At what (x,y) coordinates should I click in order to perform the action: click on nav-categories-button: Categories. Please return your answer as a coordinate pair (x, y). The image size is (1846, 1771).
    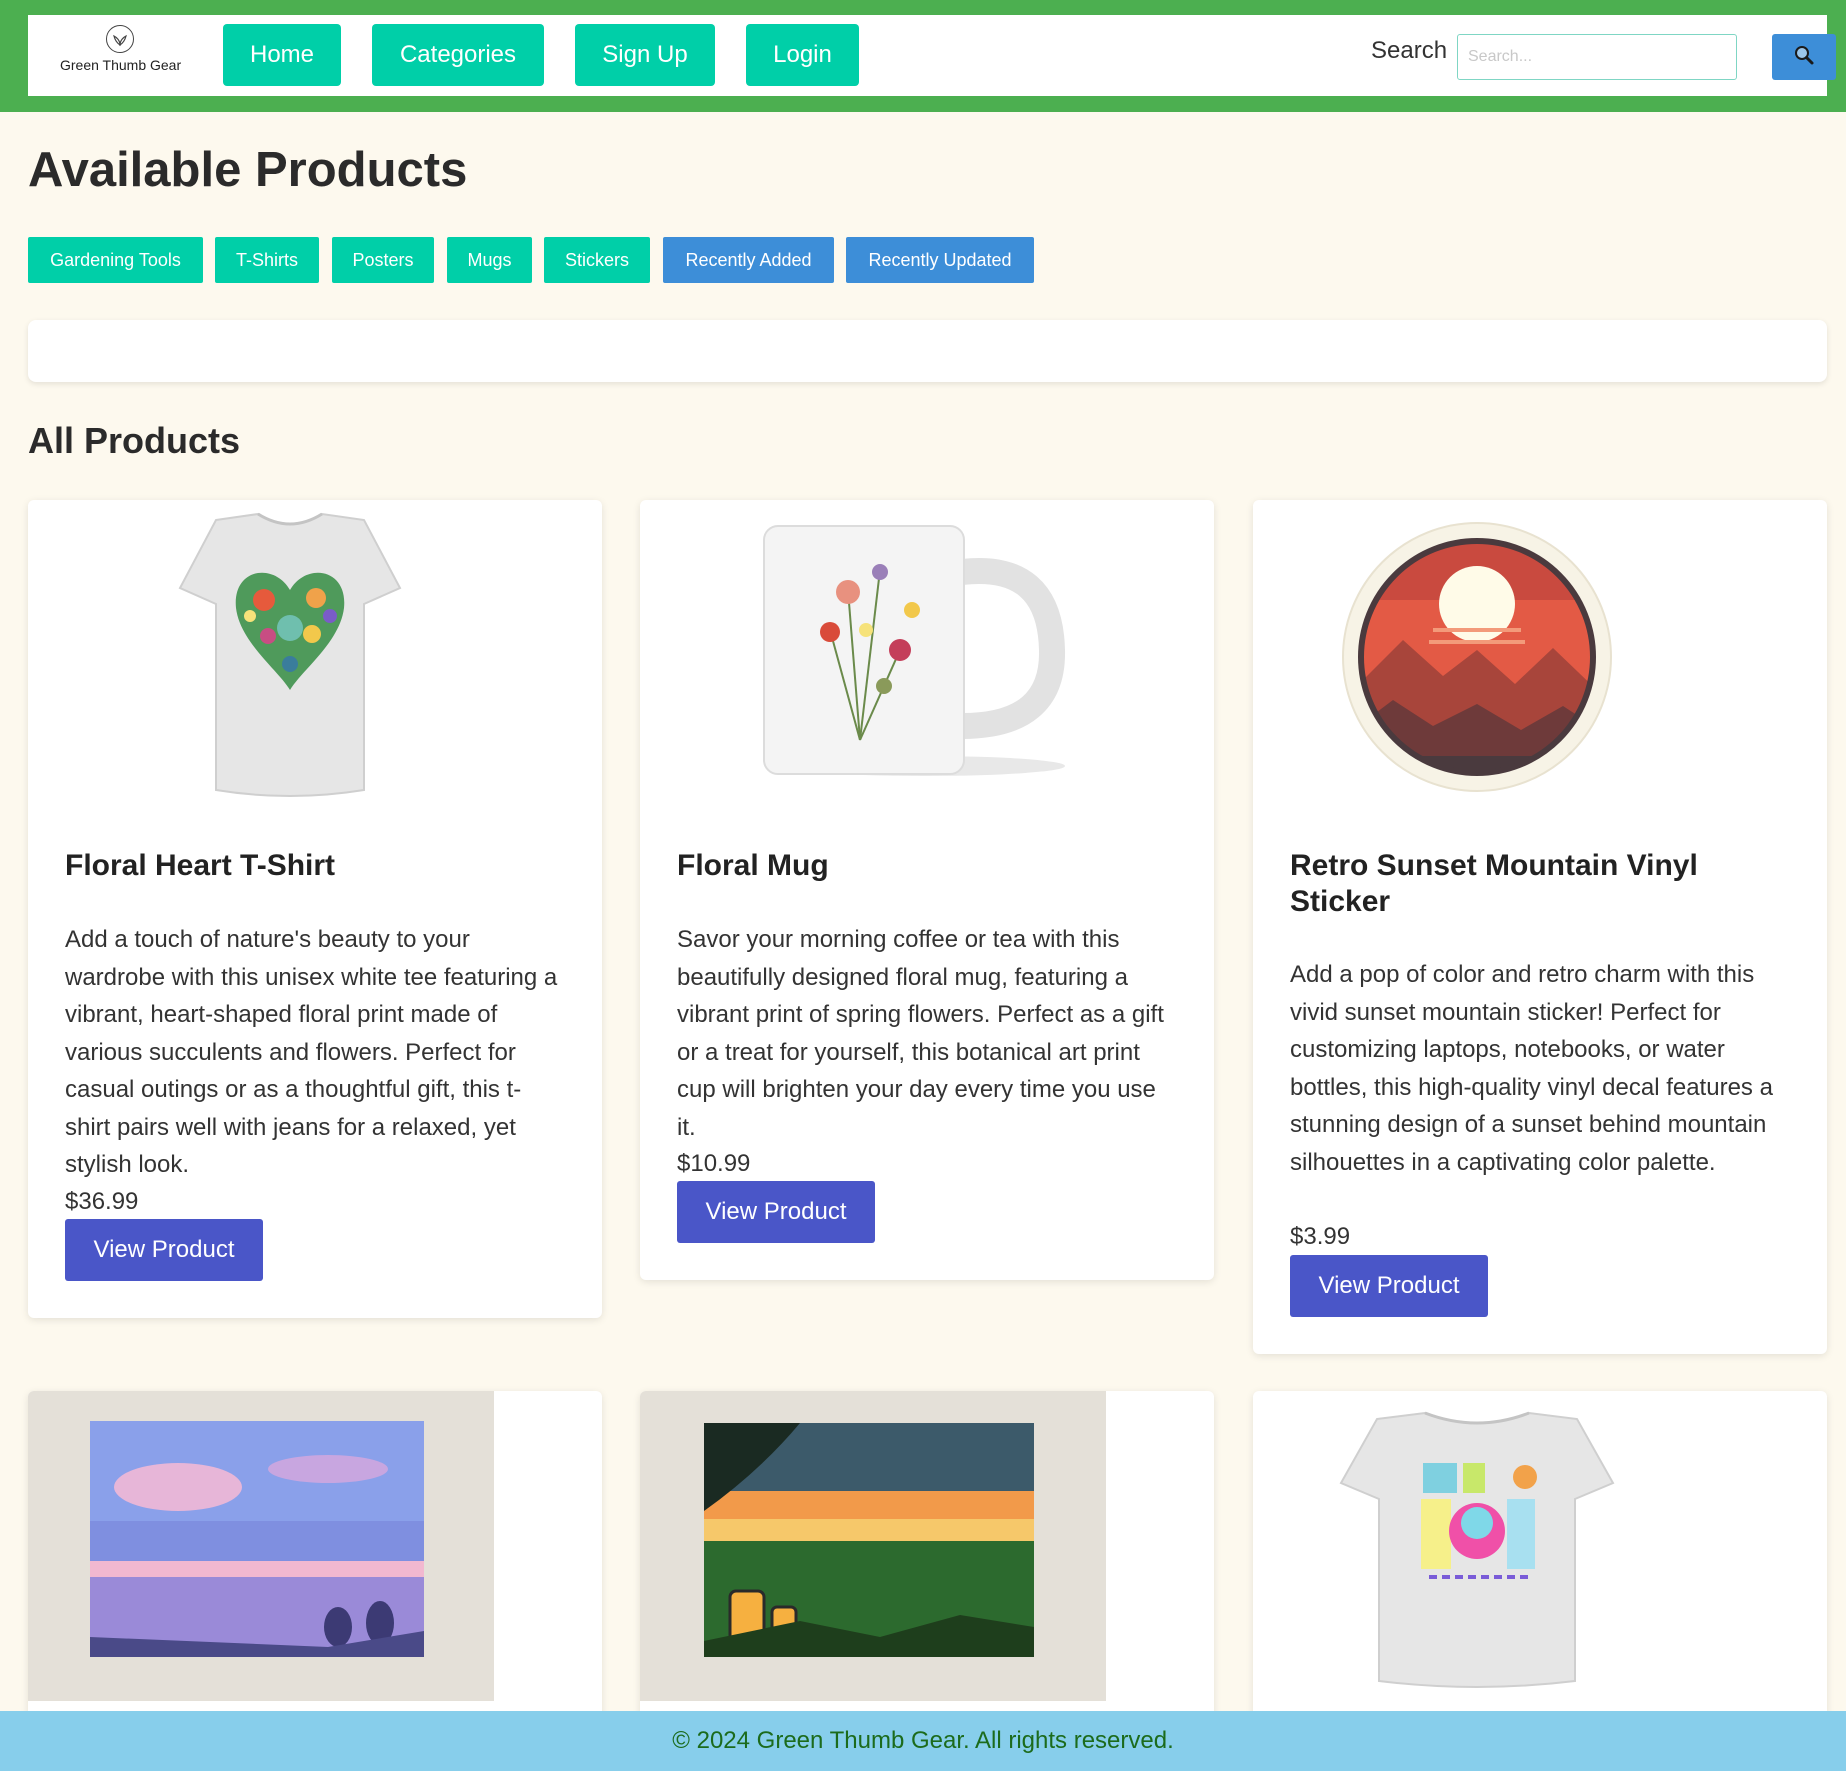
    Looking at the image, I should click on (458, 55).